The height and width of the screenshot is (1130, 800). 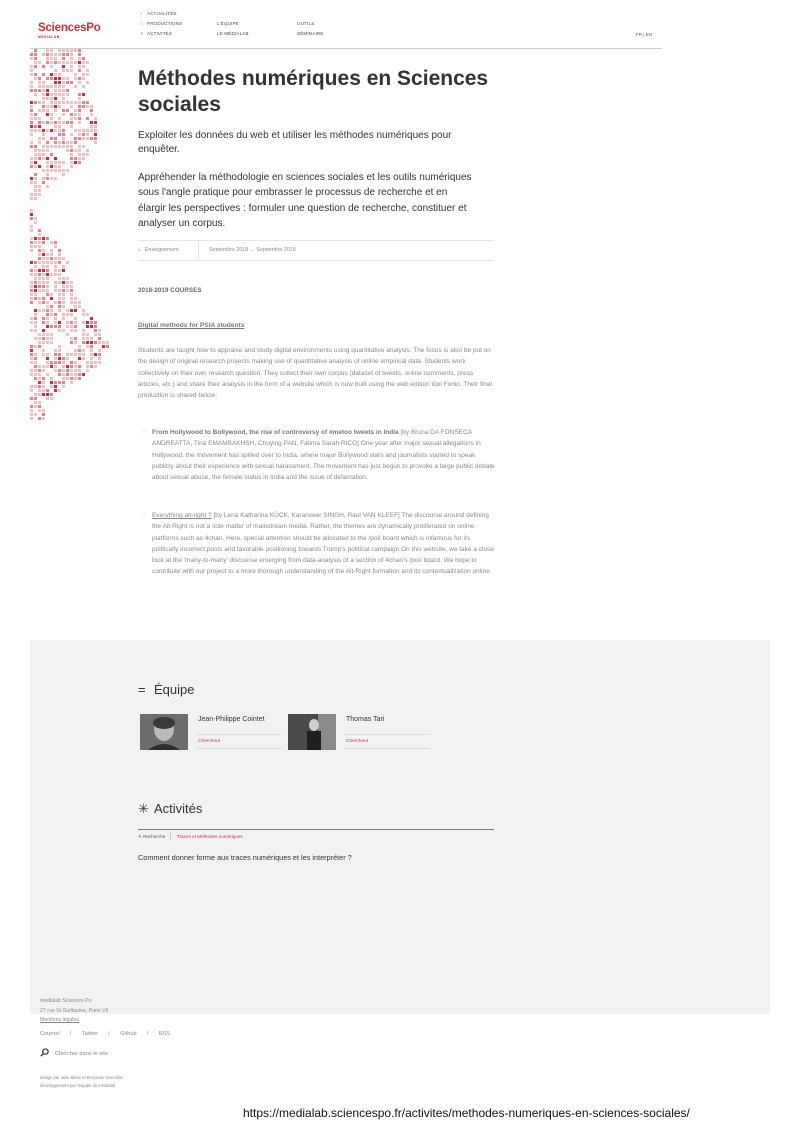 I want to click on person-divider, so click(x=387, y=748).